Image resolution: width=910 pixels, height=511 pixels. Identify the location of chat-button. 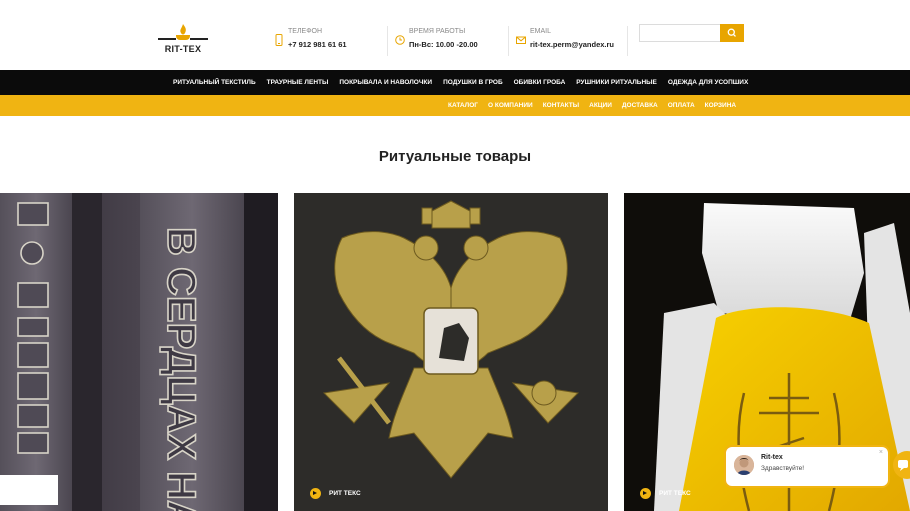
(901, 465).